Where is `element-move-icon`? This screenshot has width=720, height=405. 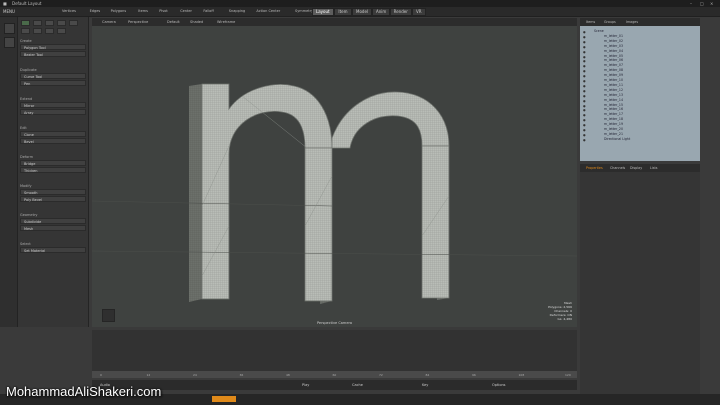 element-move-icon is located at coordinates (25, 31).